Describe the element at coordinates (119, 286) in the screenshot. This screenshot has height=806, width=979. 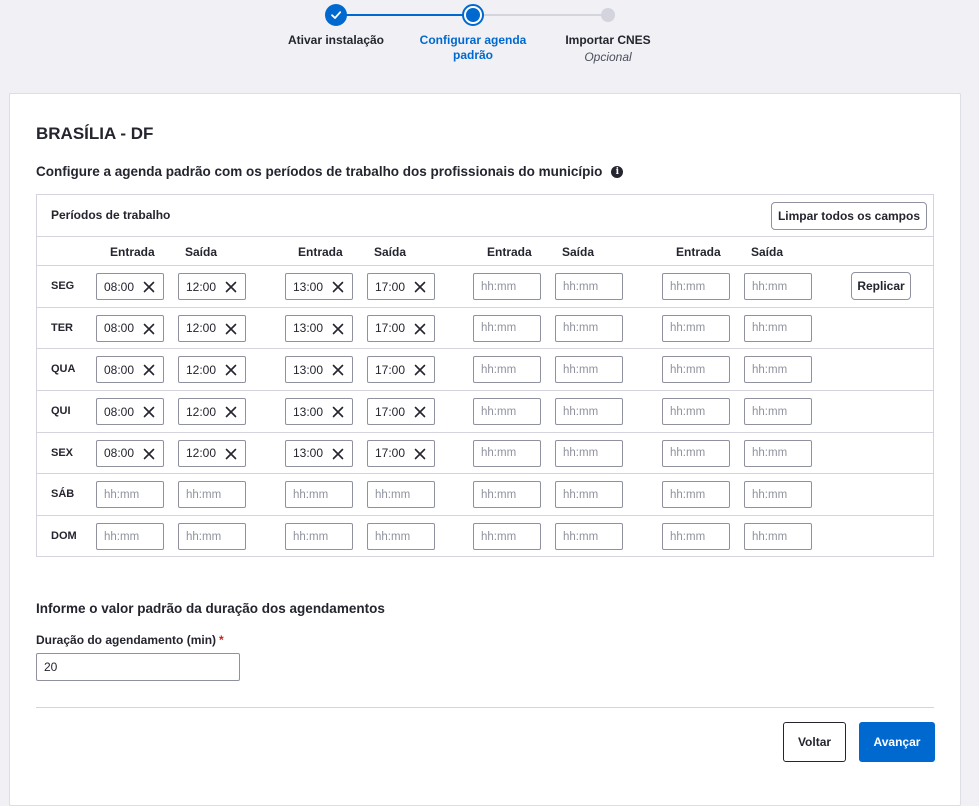
I see `time-value: 08:00` at that location.